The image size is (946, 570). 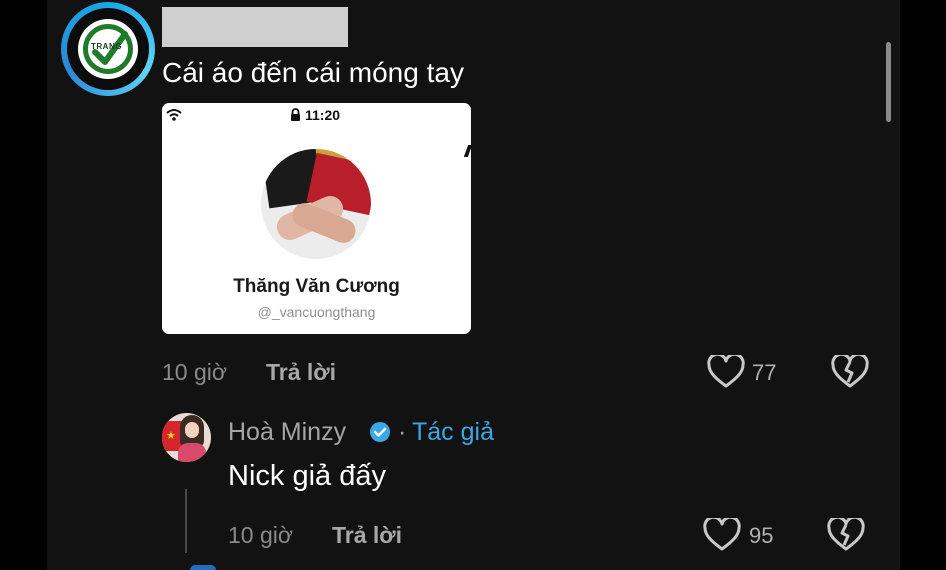 I want to click on reply-text: Nick giả đấy, so click(x=307, y=476).